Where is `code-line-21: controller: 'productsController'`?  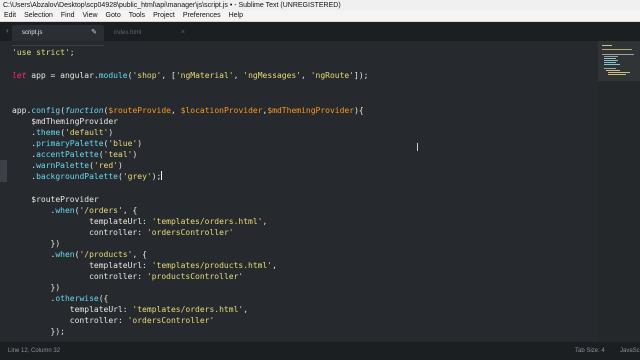 code-line-21: controller: 'productsController' is located at coordinates (128, 276).